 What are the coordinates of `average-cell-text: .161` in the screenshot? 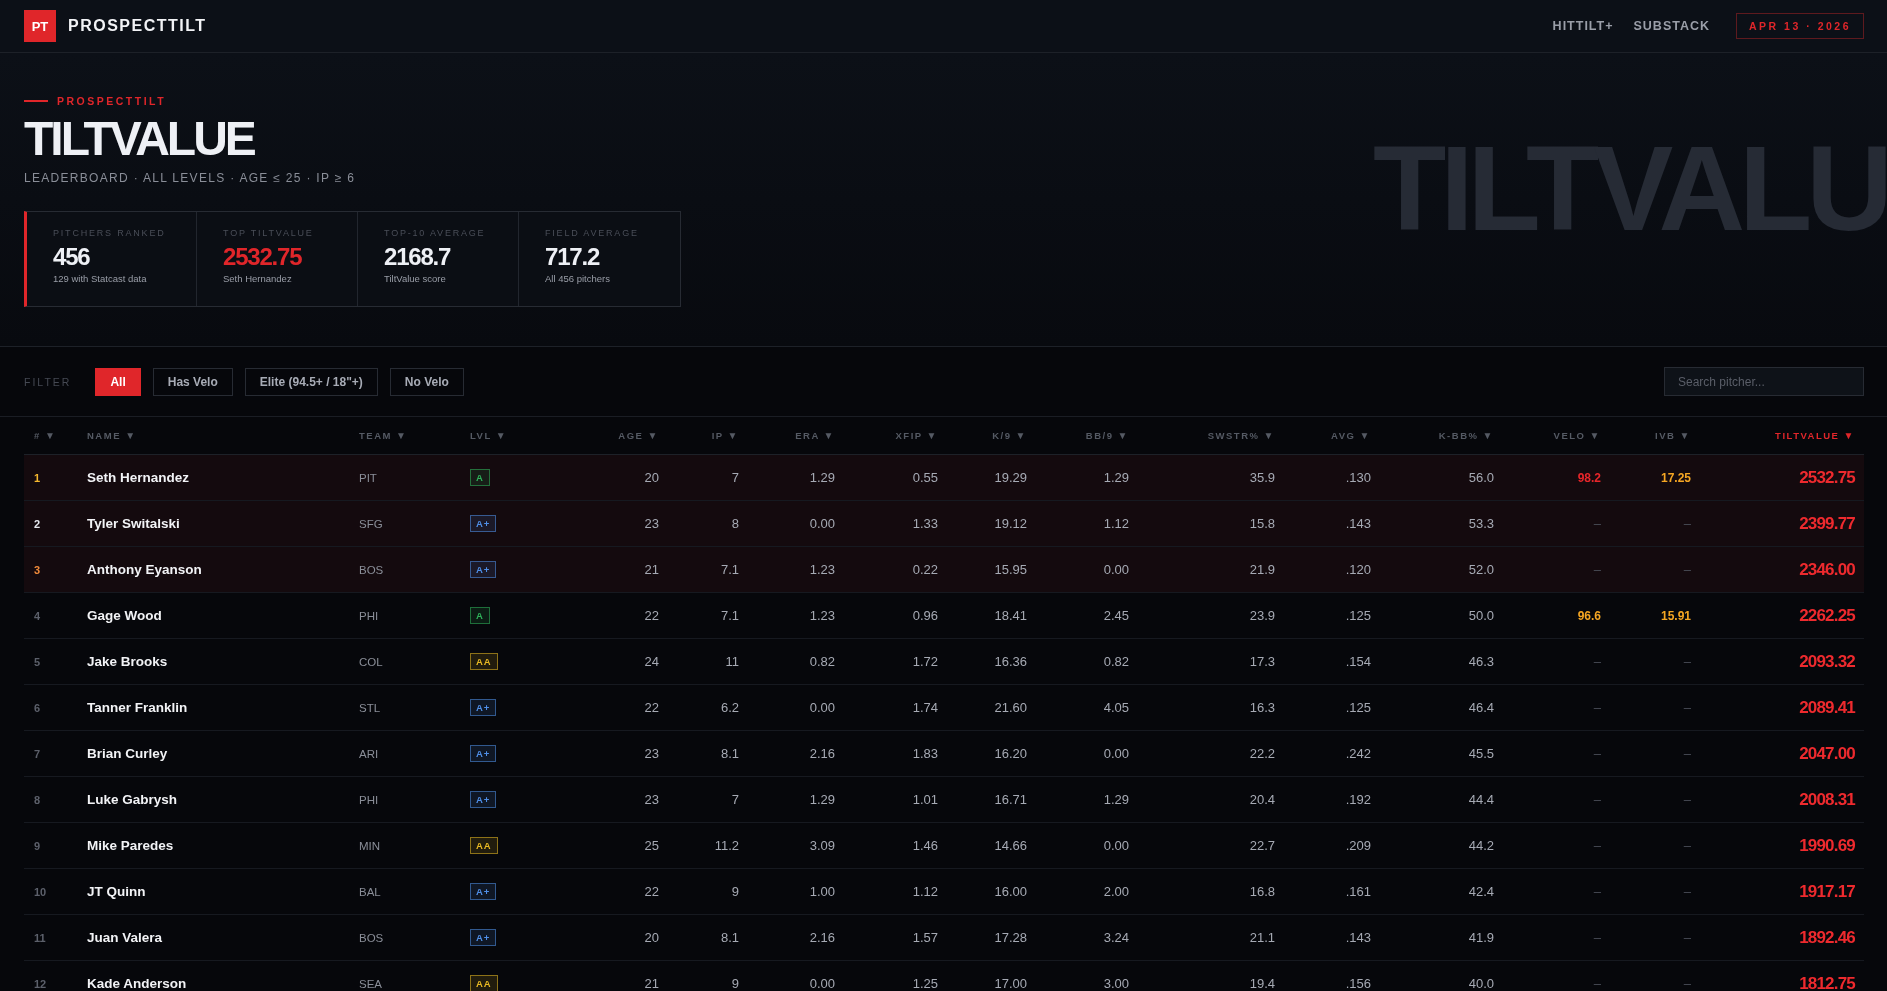 It's located at (1358, 891).